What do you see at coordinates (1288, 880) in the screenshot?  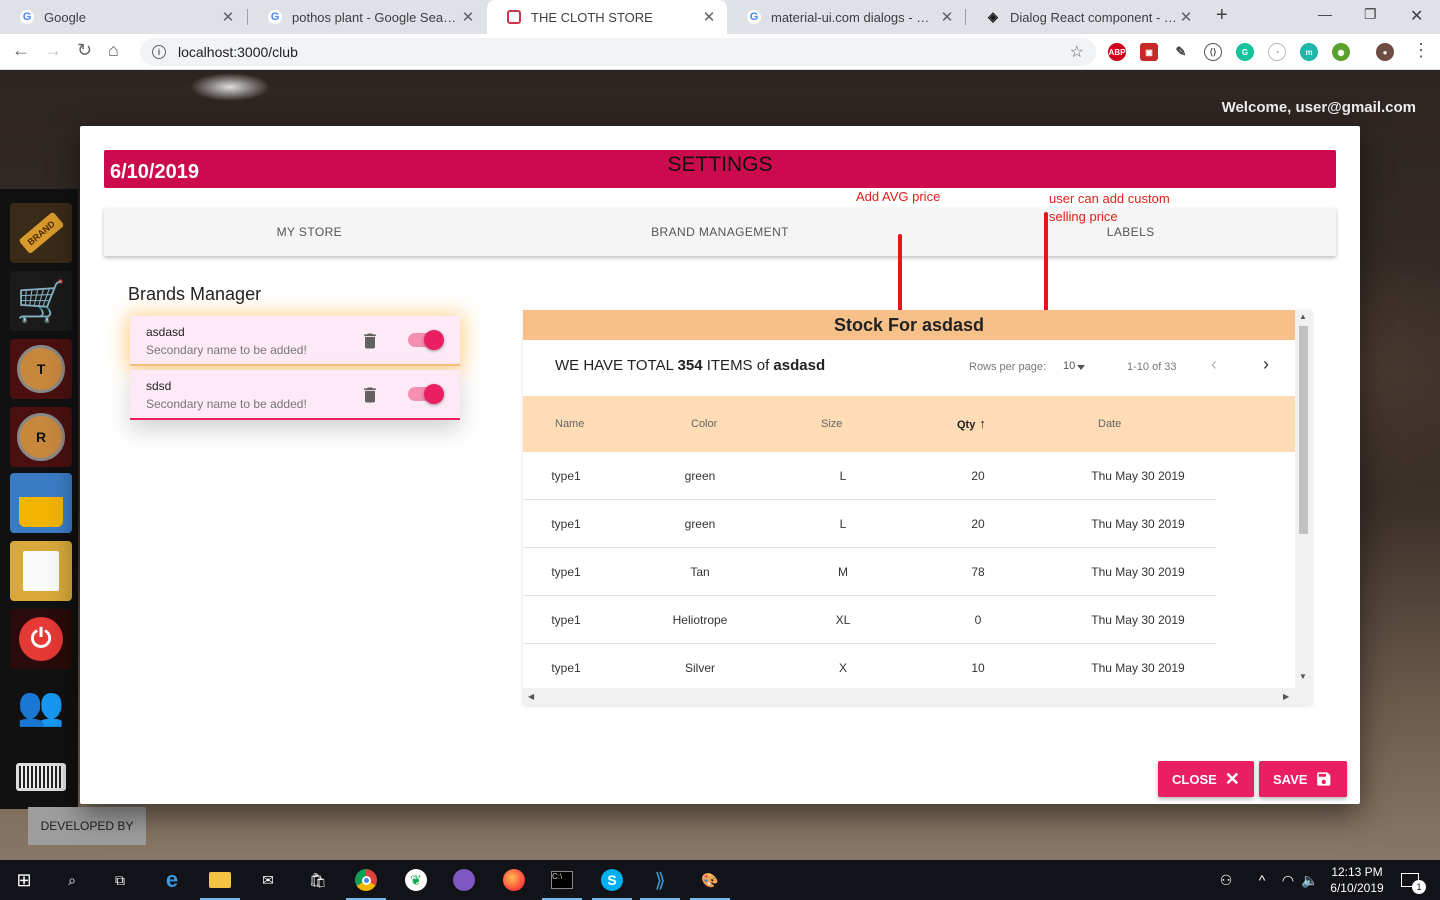 I see `wifi-icon: ◠` at bounding box center [1288, 880].